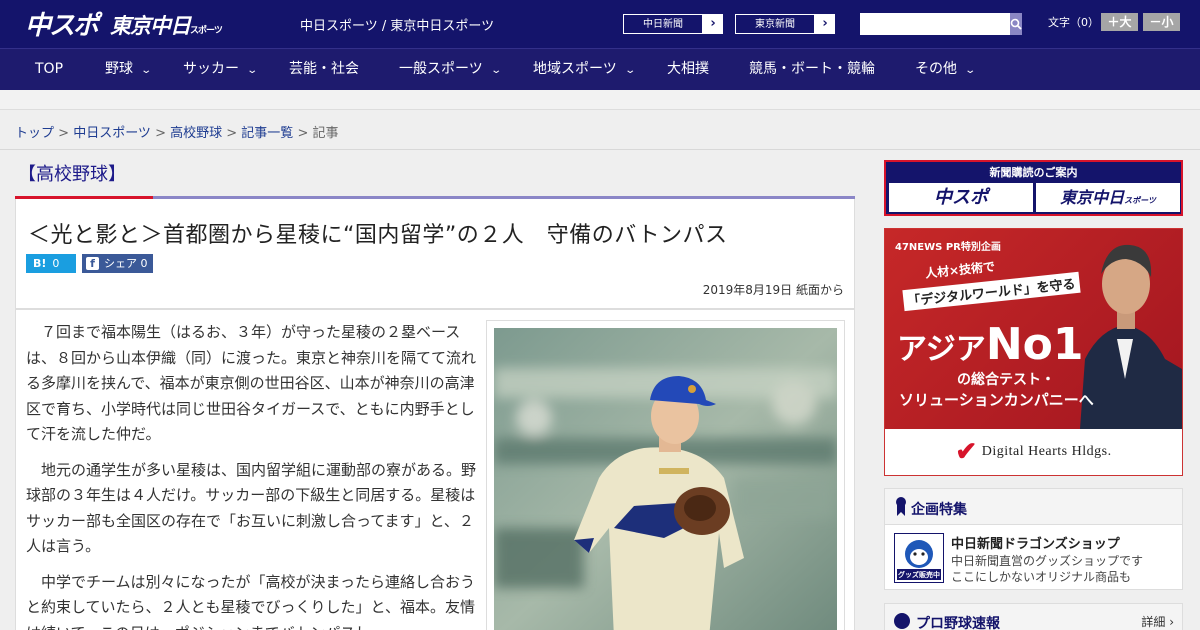  I want to click on dragons-shop-link: 中日新聞ドラゴンズショップ, so click(1035, 542).